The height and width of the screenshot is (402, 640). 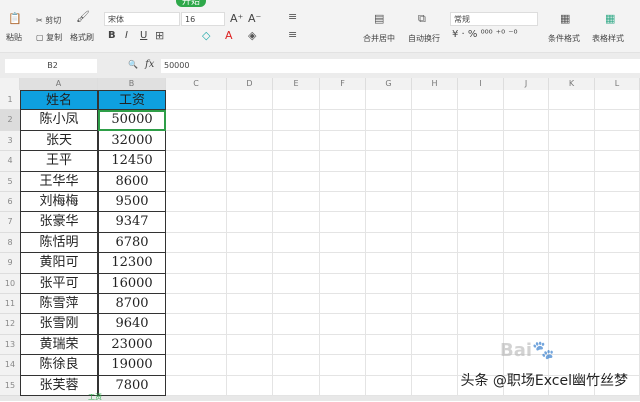 I want to click on font-size-select: 16, so click(x=203, y=19).